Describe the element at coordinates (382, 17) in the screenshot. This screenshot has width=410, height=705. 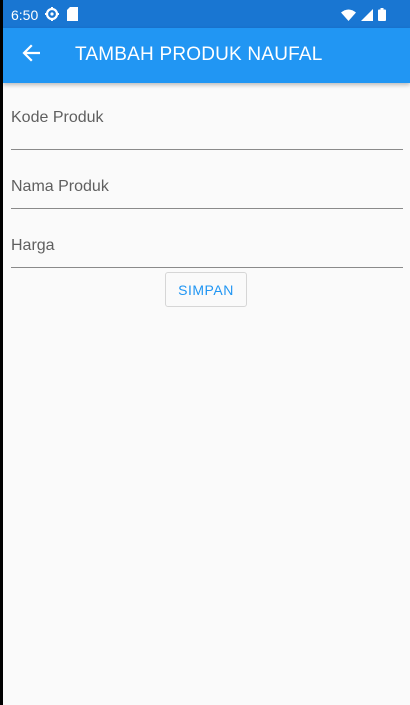
I see `battery-icon` at that location.